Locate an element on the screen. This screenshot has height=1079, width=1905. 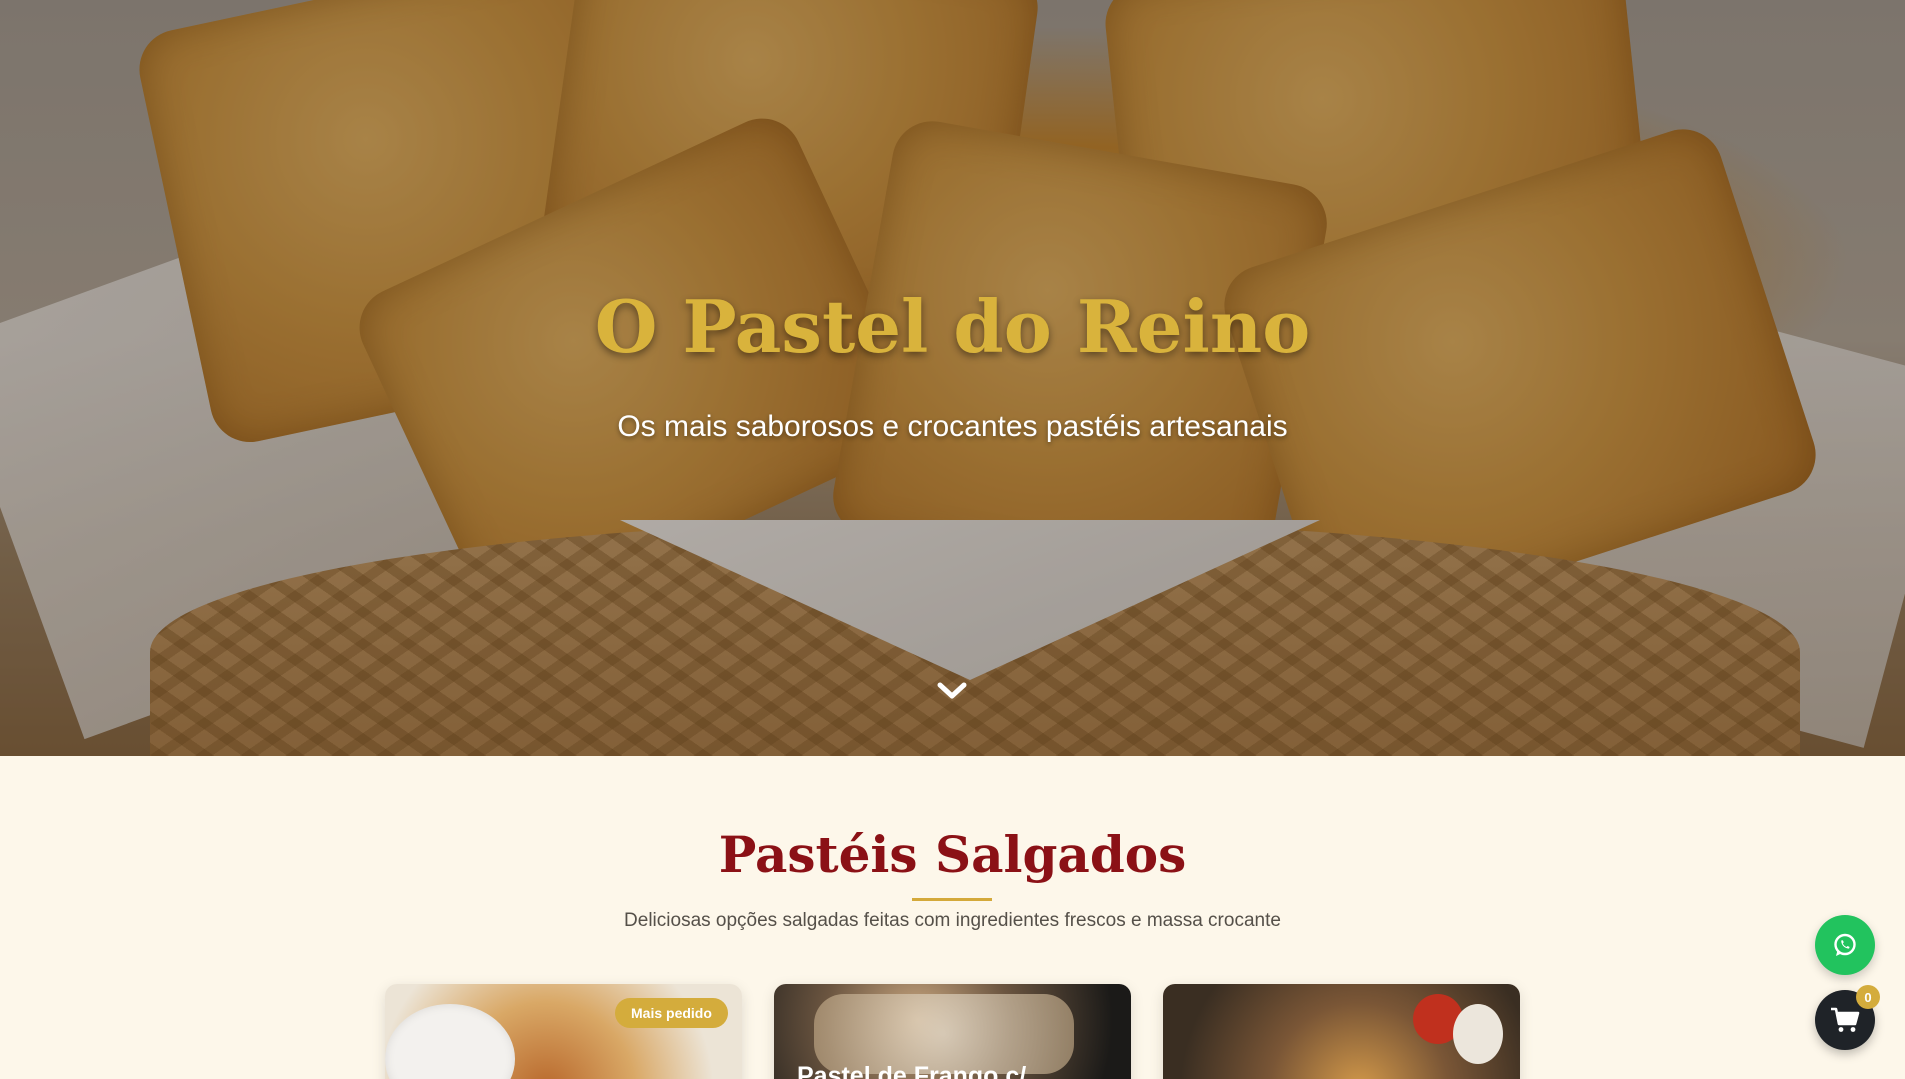
most-ordered-badge: Mais pedido is located at coordinates (671, 1013).